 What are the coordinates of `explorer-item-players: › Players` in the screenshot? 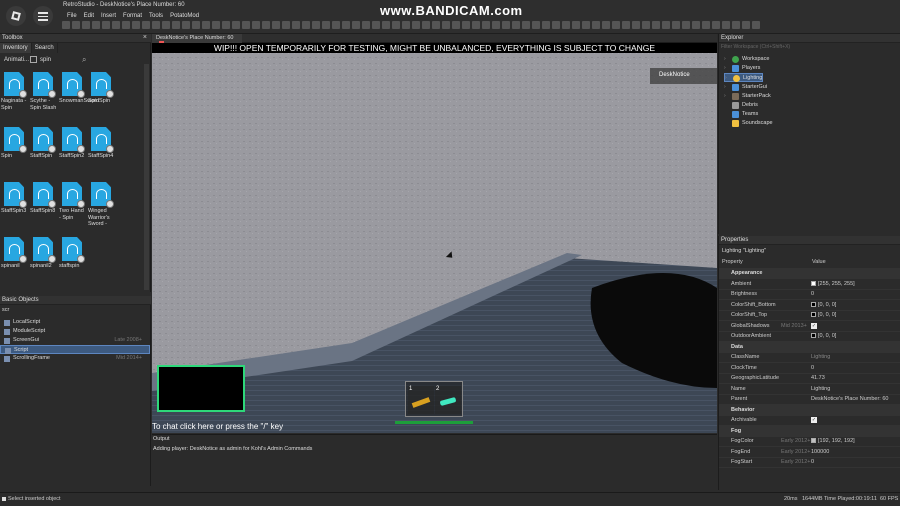 It's located at (742, 68).